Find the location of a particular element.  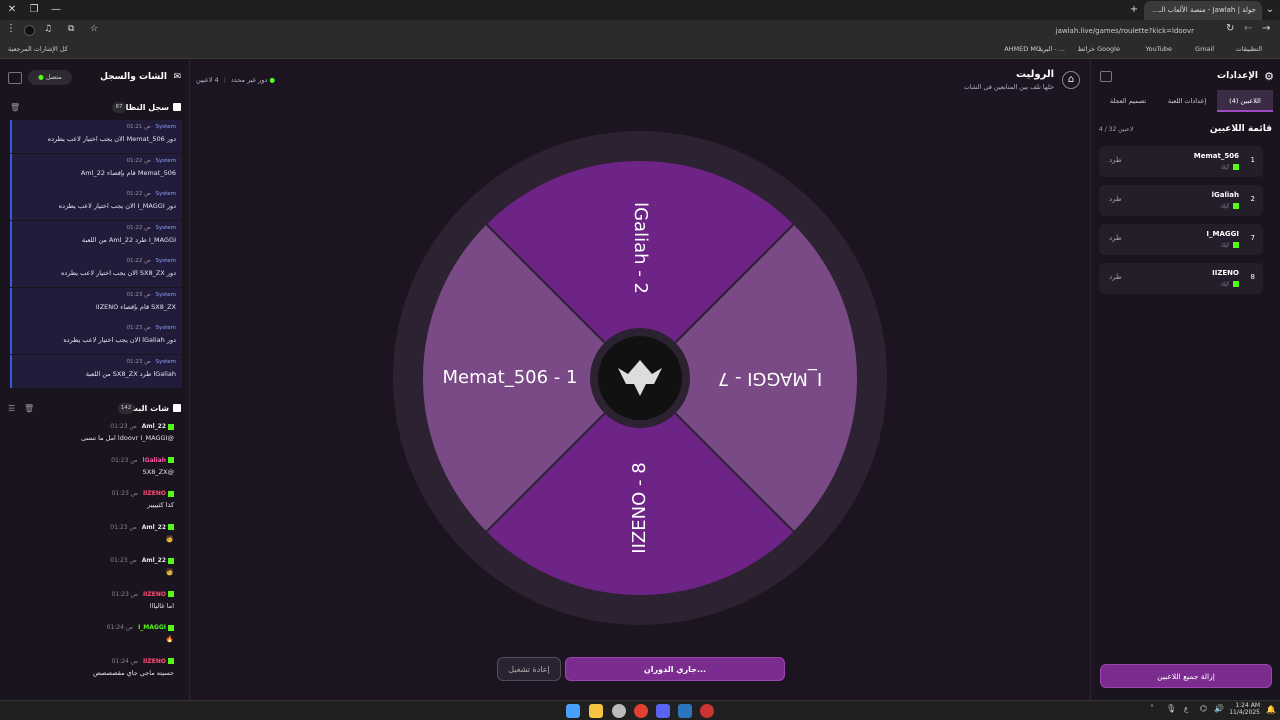

chat-panel-title: الشات والسجل is located at coordinates (133, 77).